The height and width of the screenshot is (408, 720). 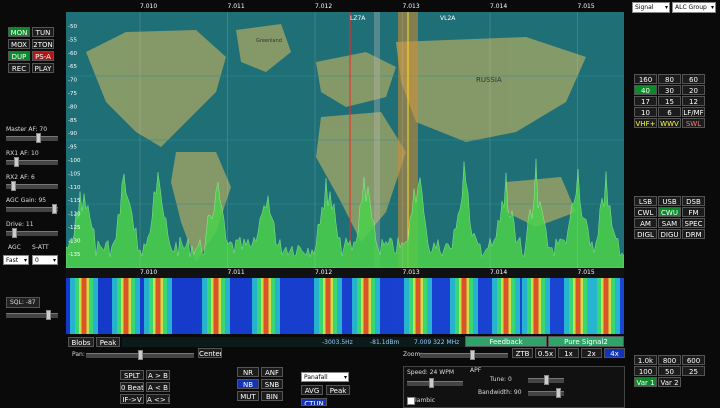 What do you see at coordinates (645, 234) in the screenshot?
I see `demod-button-digl: DIGL` at bounding box center [645, 234].